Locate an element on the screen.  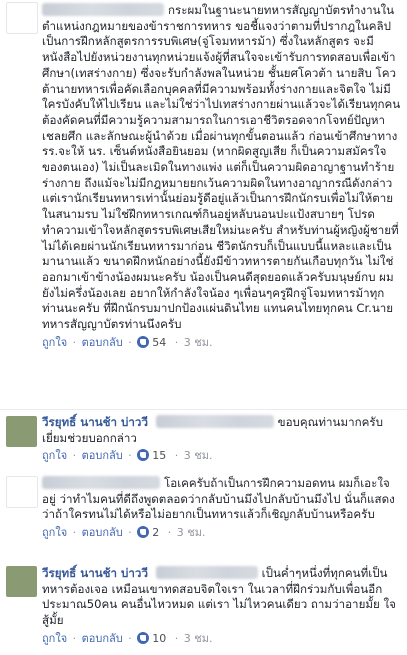
commenter-name-blurred is located at coordinates (101, 482).